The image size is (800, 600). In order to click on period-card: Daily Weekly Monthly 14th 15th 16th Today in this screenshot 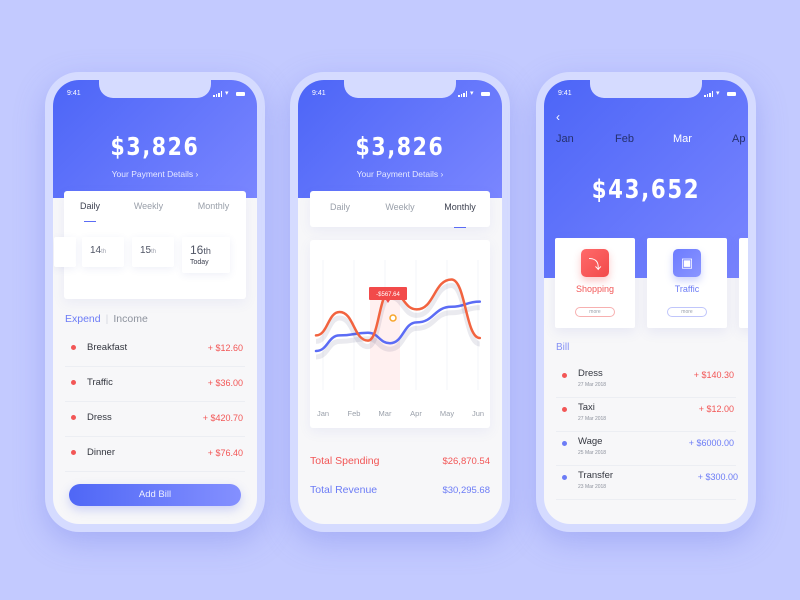, I will do `click(150, 245)`.